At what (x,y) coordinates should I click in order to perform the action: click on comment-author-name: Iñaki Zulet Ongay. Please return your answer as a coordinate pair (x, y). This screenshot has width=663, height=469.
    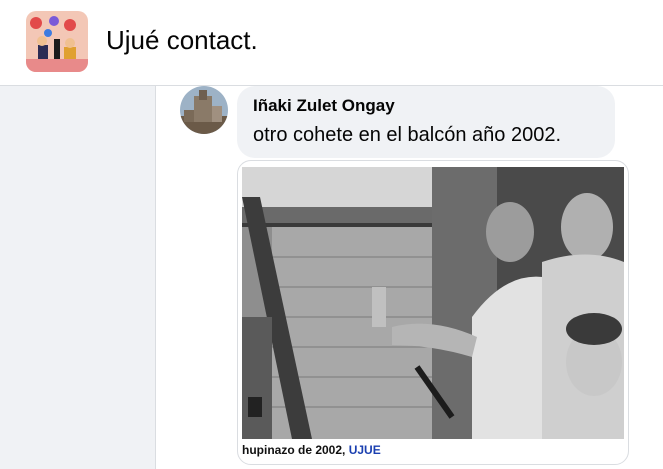
    Looking at the image, I should click on (324, 106).